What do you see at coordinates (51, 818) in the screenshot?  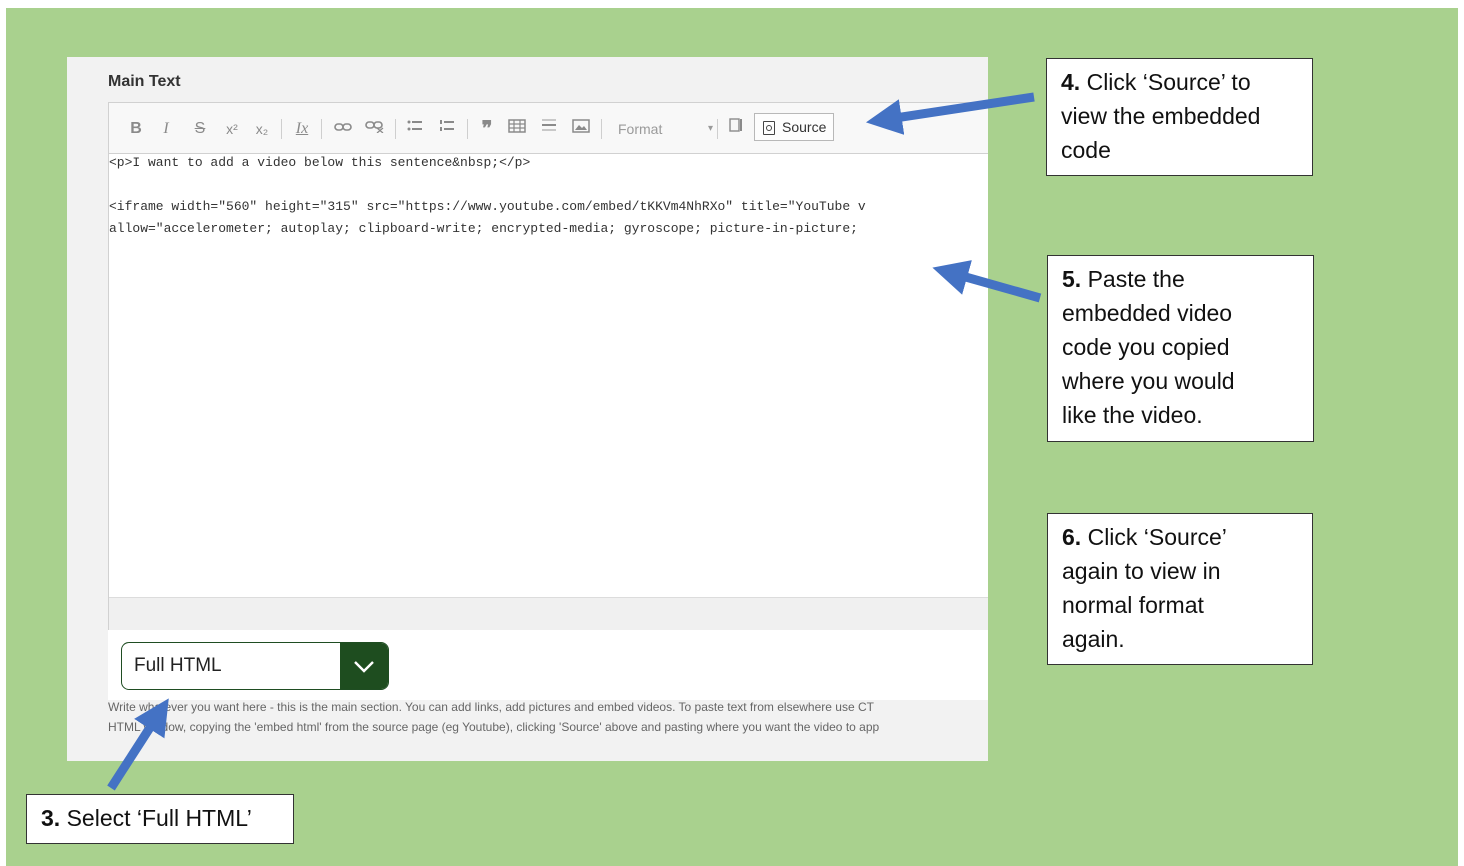 I see `step-number: 3.` at bounding box center [51, 818].